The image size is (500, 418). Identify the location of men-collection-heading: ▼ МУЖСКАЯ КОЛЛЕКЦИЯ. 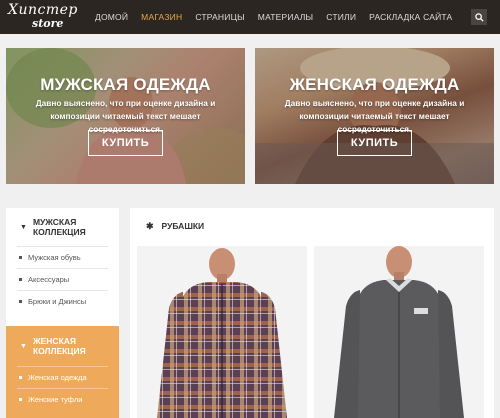
(62, 227).